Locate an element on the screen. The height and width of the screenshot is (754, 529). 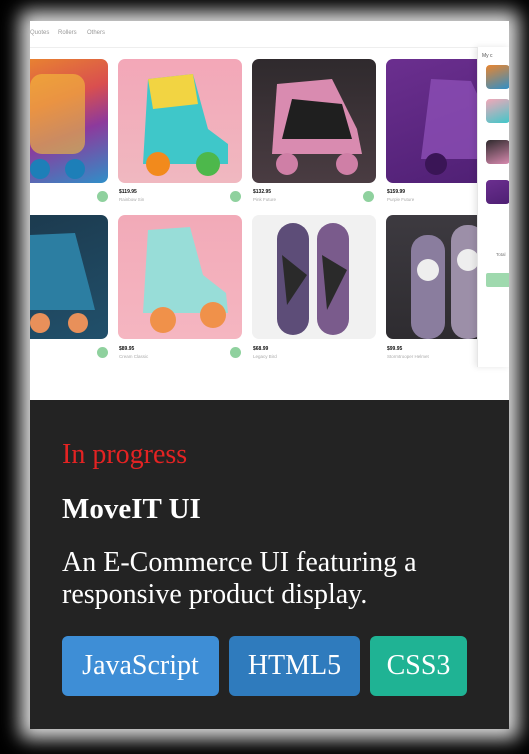
product-image-rainbow-skate is located at coordinates (69, 121).